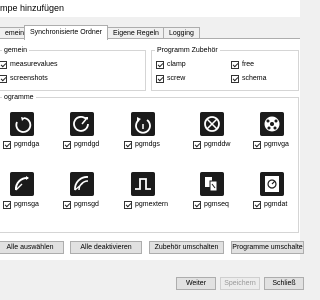  I want to click on checkbox-schema: schema, so click(249, 78).